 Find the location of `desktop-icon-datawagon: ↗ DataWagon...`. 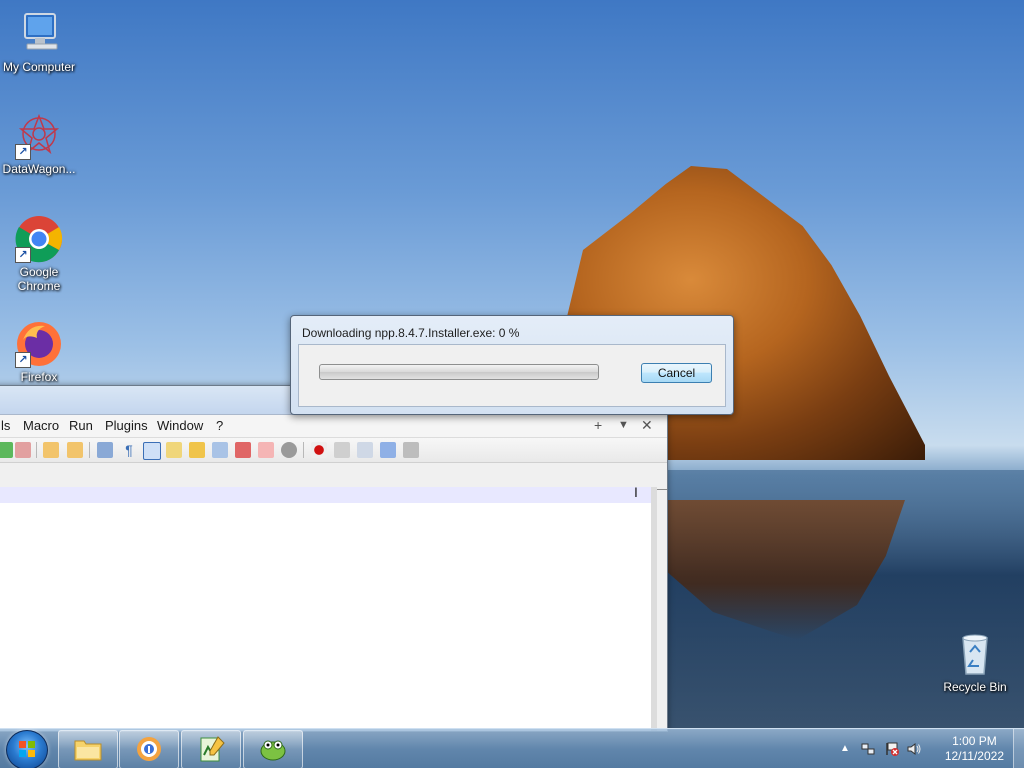

desktop-icon-datawagon: ↗ DataWagon... is located at coordinates (39, 144).